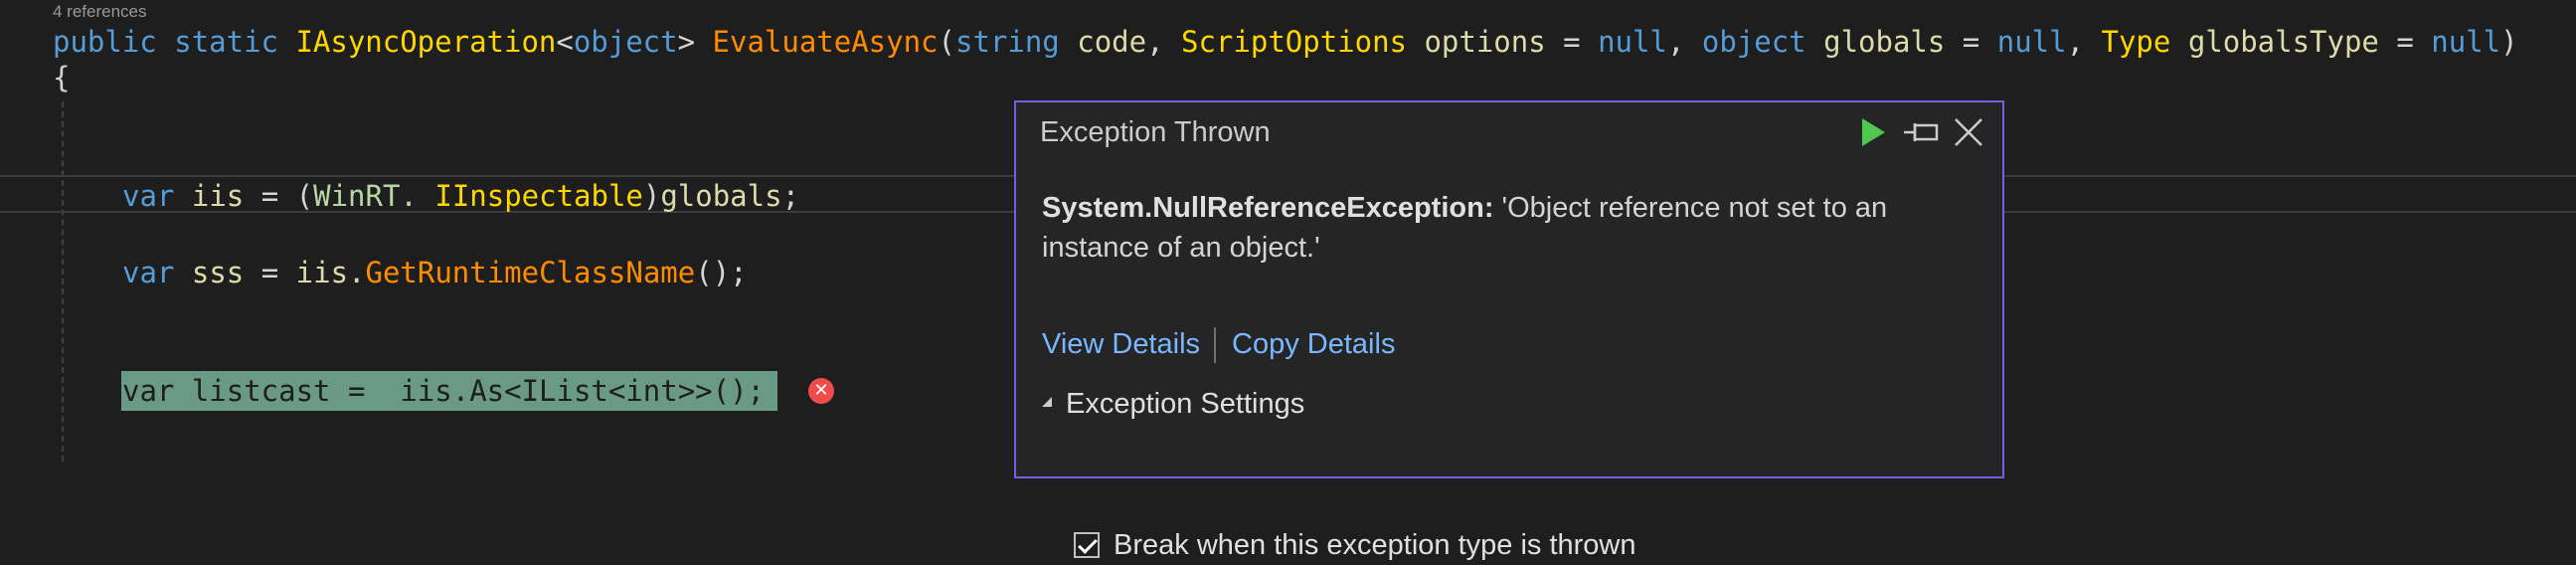  What do you see at coordinates (1186, 404) in the screenshot?
I see `exception-settings-label: Exception Settings` at bounding box center [1186, 404].